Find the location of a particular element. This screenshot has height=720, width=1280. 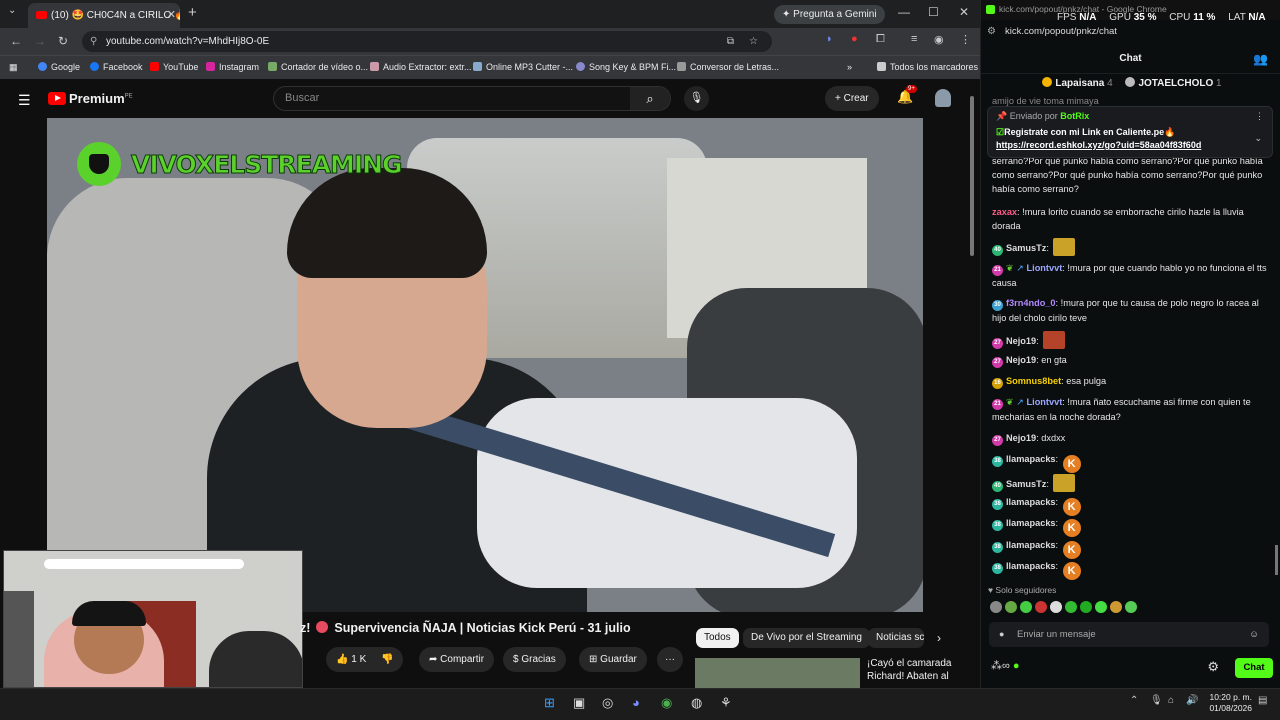

tab-search-icon: ⌄ is located at coordinates (12, 10).